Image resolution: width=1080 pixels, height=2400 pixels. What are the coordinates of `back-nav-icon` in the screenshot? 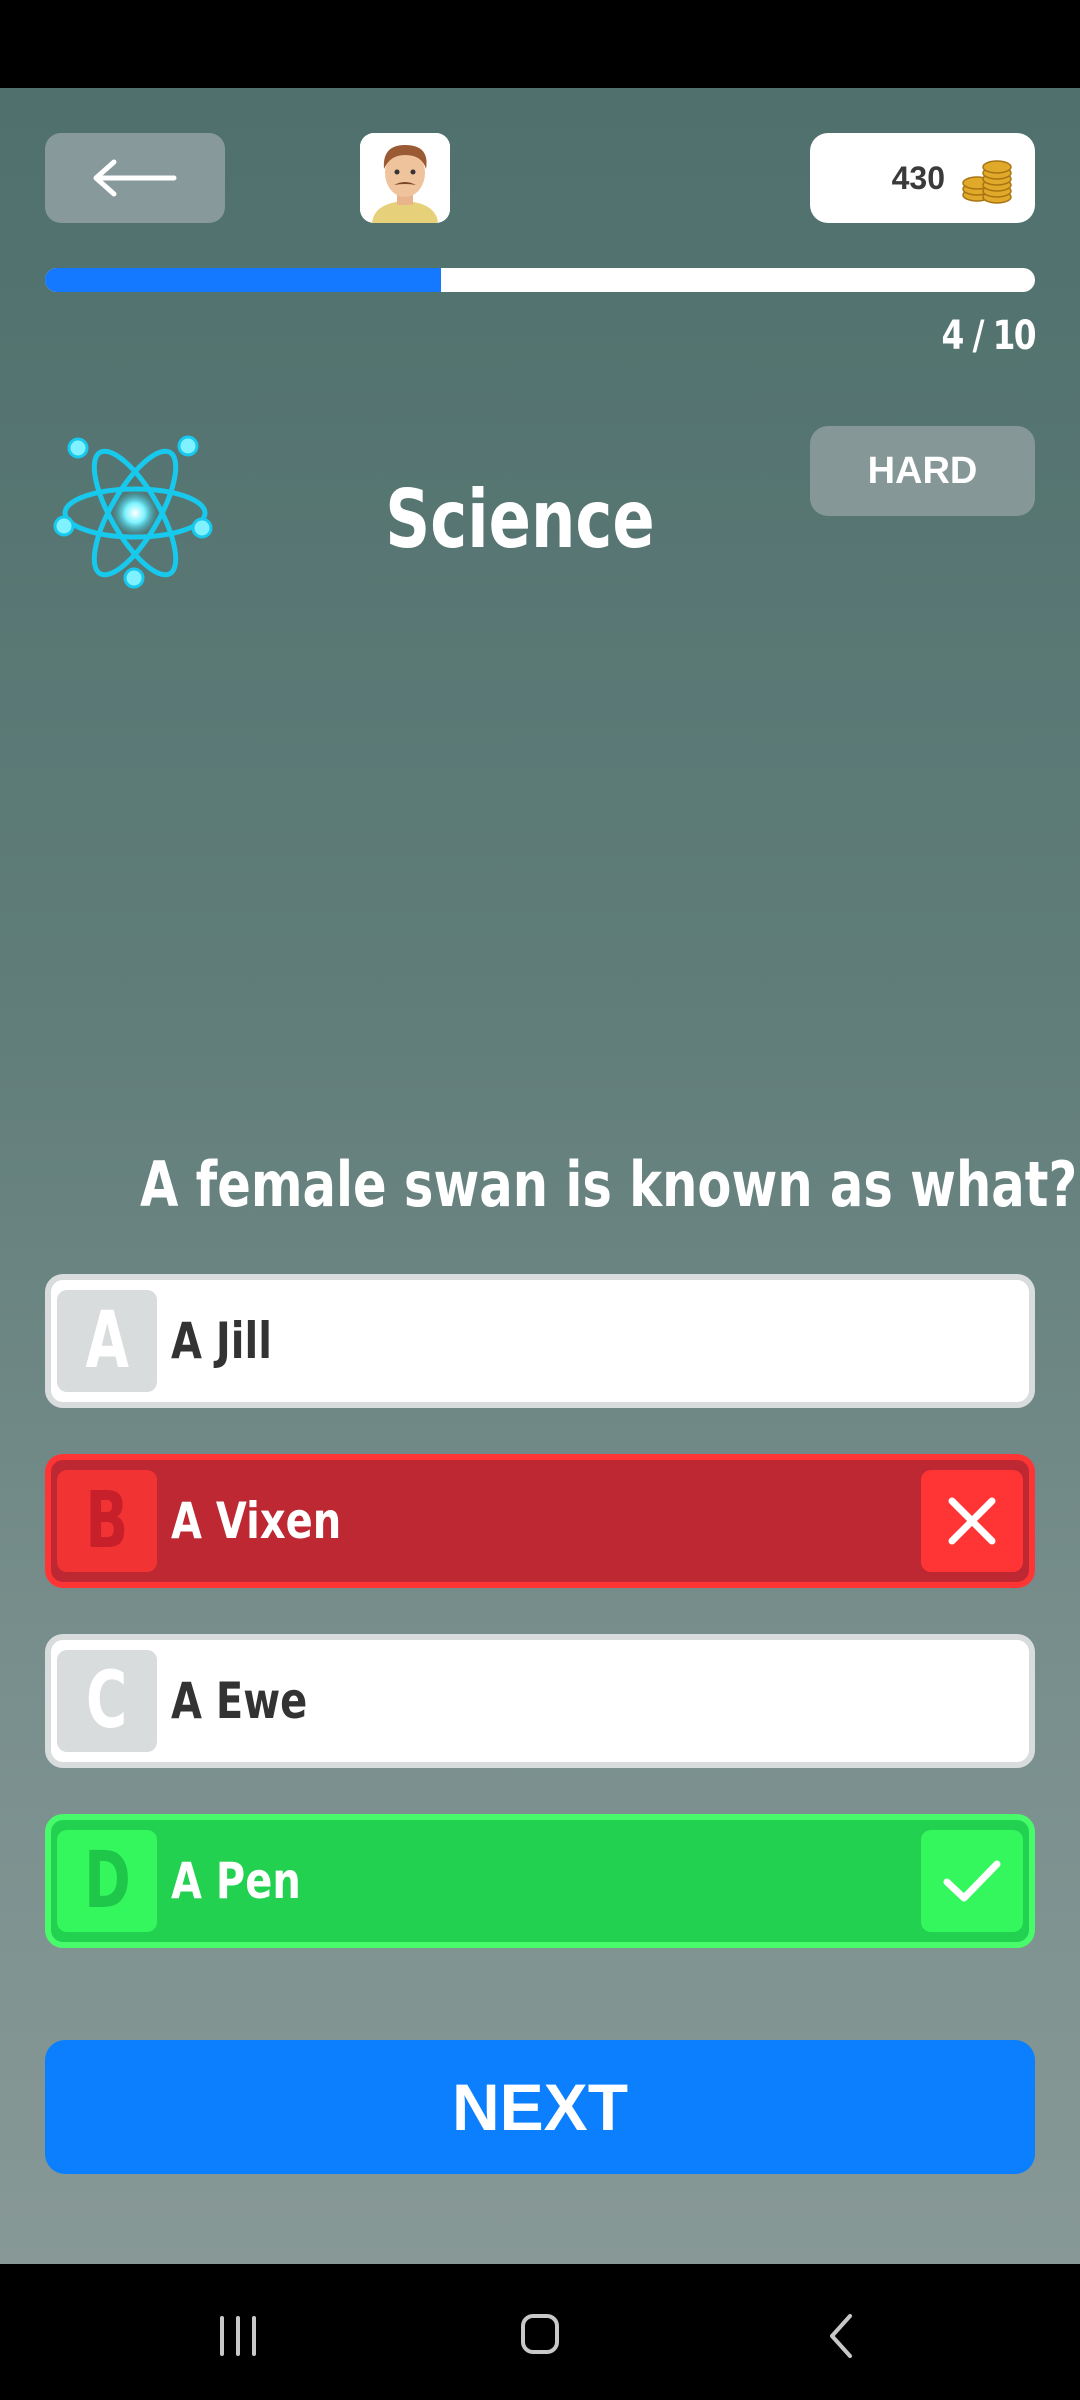 It's located at (841, 2336).